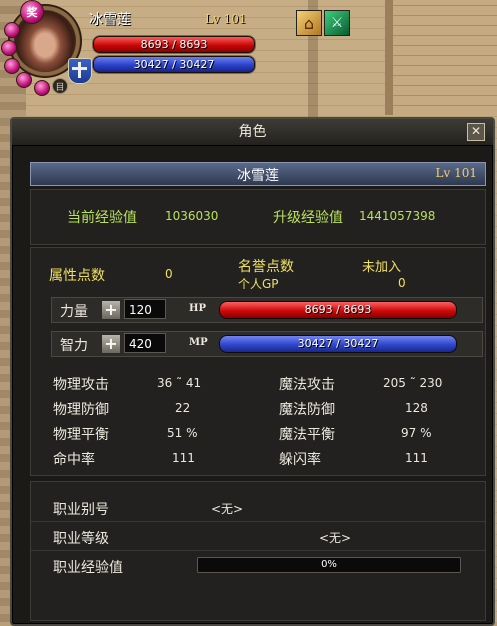 Image resolution: width=497 pixels, height=626 pixels. What do you see at coordinates (32, 12) in the screenshot?
I see `reward-orb-icon: 奖` at bounding box center [32, 12].